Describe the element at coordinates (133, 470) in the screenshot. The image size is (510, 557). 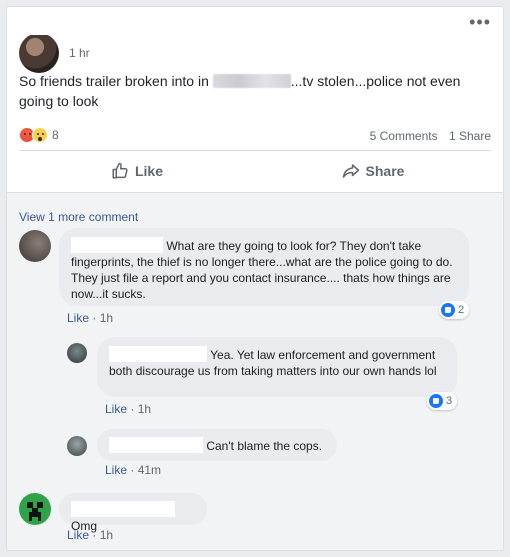
I see `reply-meta: Like · 41m` at that location.